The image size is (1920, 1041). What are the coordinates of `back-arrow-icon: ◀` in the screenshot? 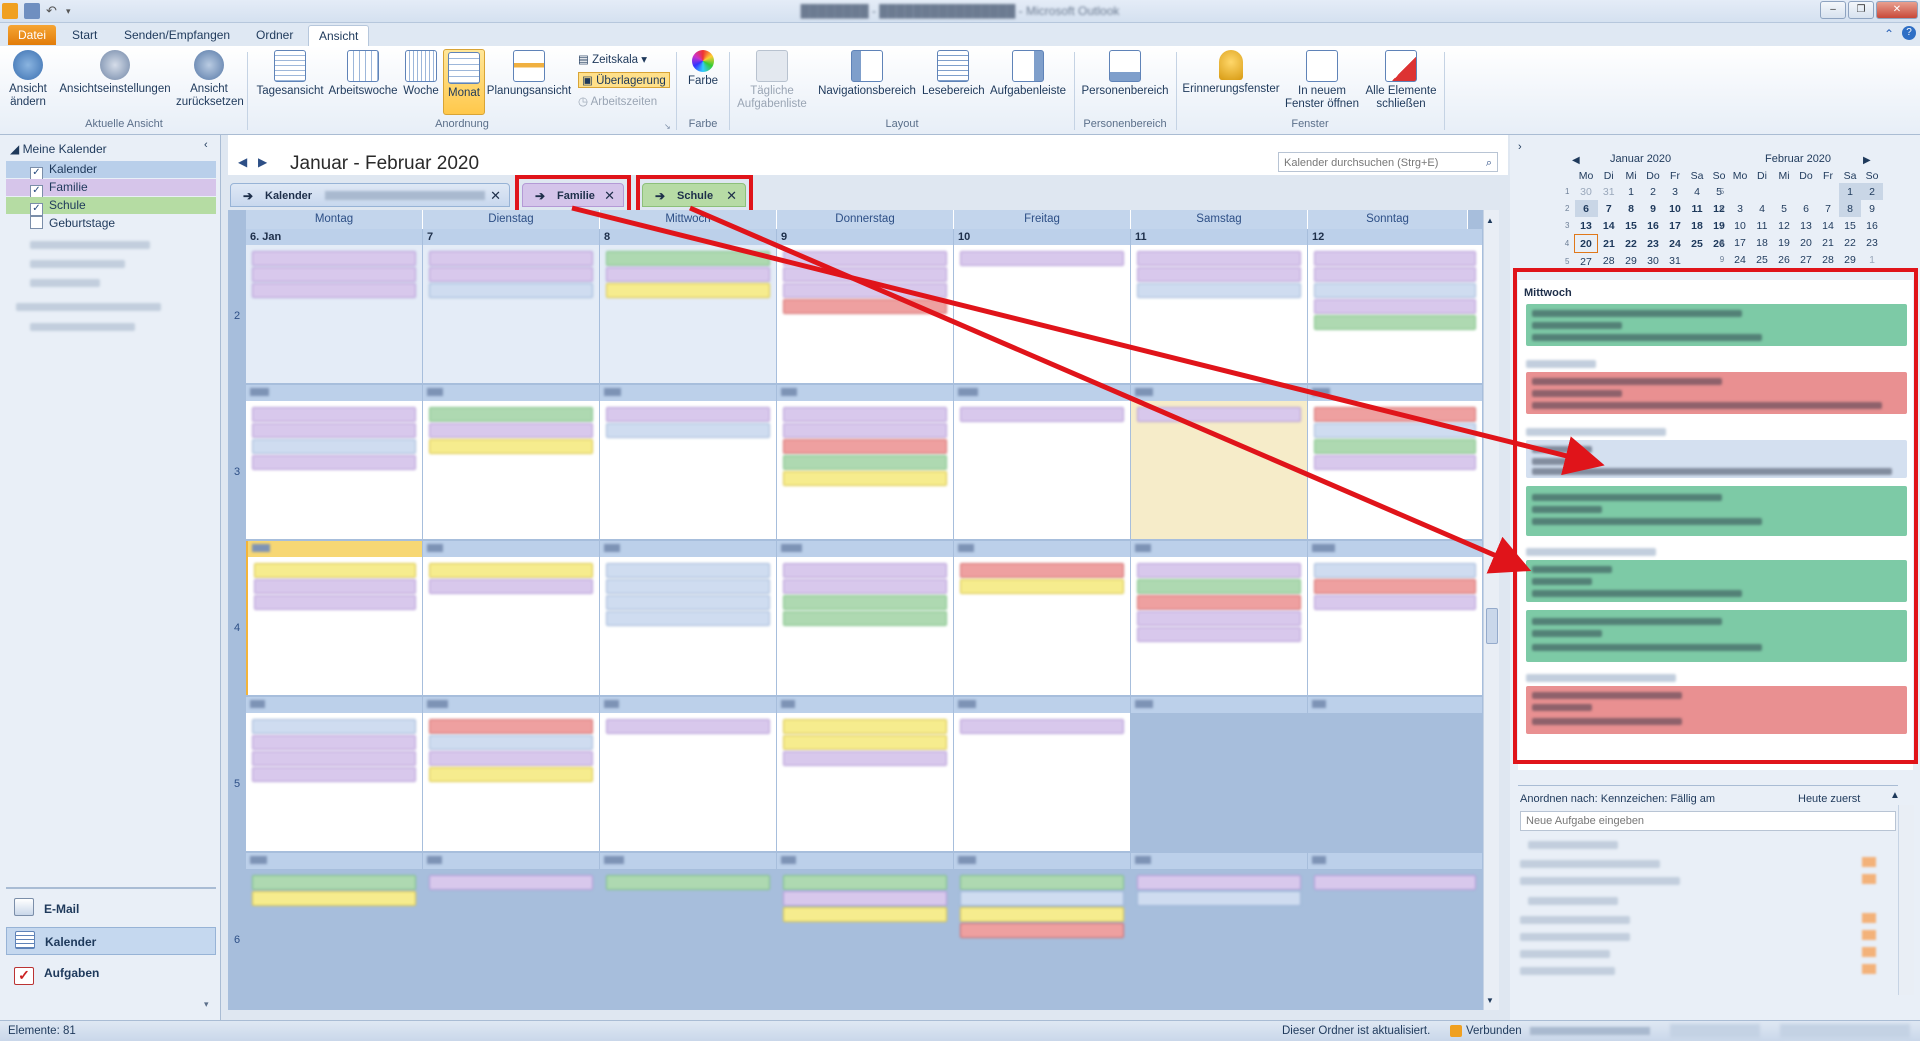 It's located at (242, 162).